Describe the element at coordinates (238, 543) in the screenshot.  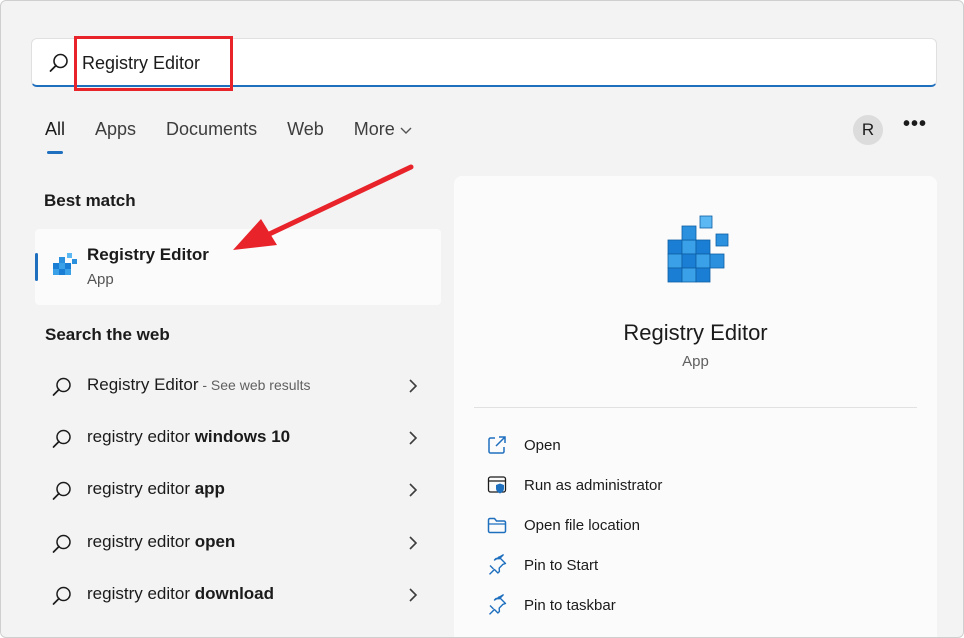
I see `web-result-item: registry editor open` at that location.